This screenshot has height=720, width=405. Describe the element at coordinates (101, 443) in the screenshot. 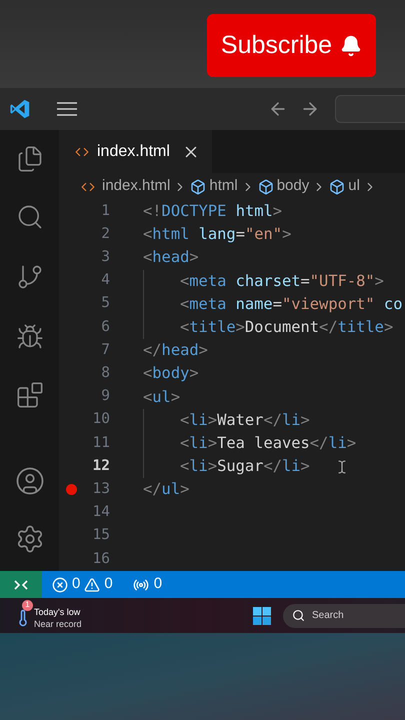

I see `line-number: 11` at that location.